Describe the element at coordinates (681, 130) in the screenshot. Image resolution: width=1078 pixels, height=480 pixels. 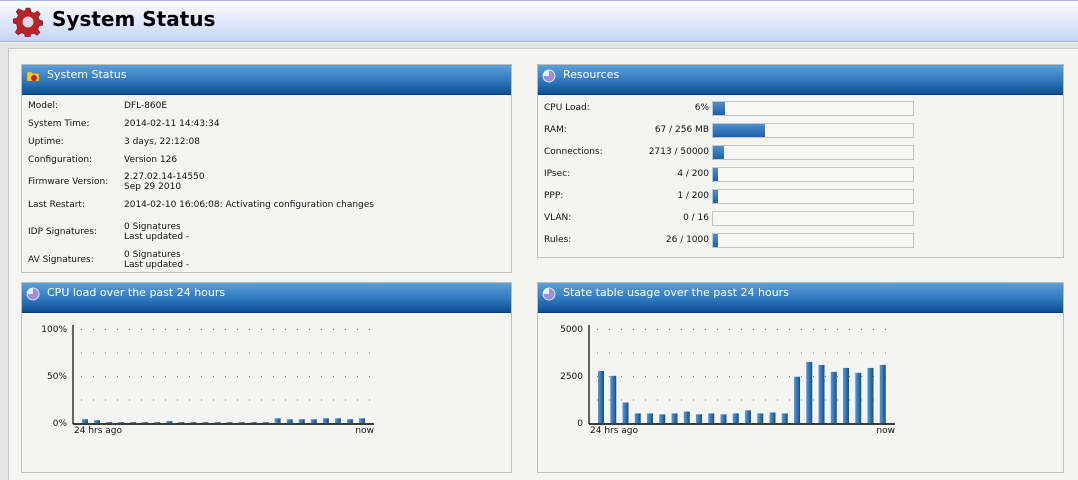
I see `resource-value: 67 / 256 MB` at that location.